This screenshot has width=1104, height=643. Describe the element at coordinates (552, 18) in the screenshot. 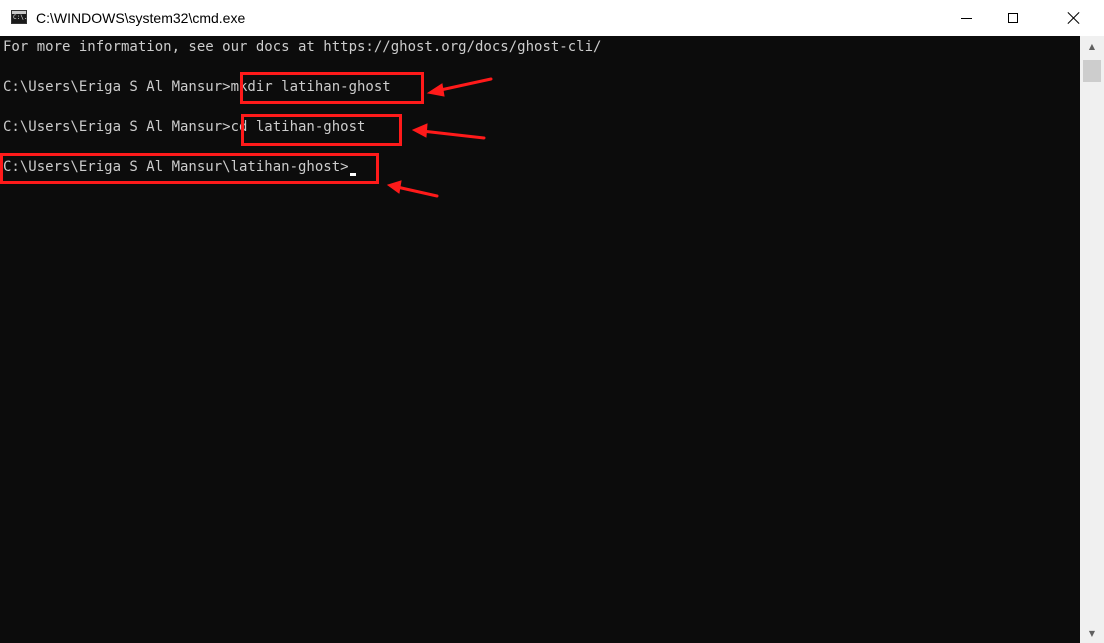

I see `title-bar: C:\. C:\WINDOWS\system32\cmd.exe` at that location.